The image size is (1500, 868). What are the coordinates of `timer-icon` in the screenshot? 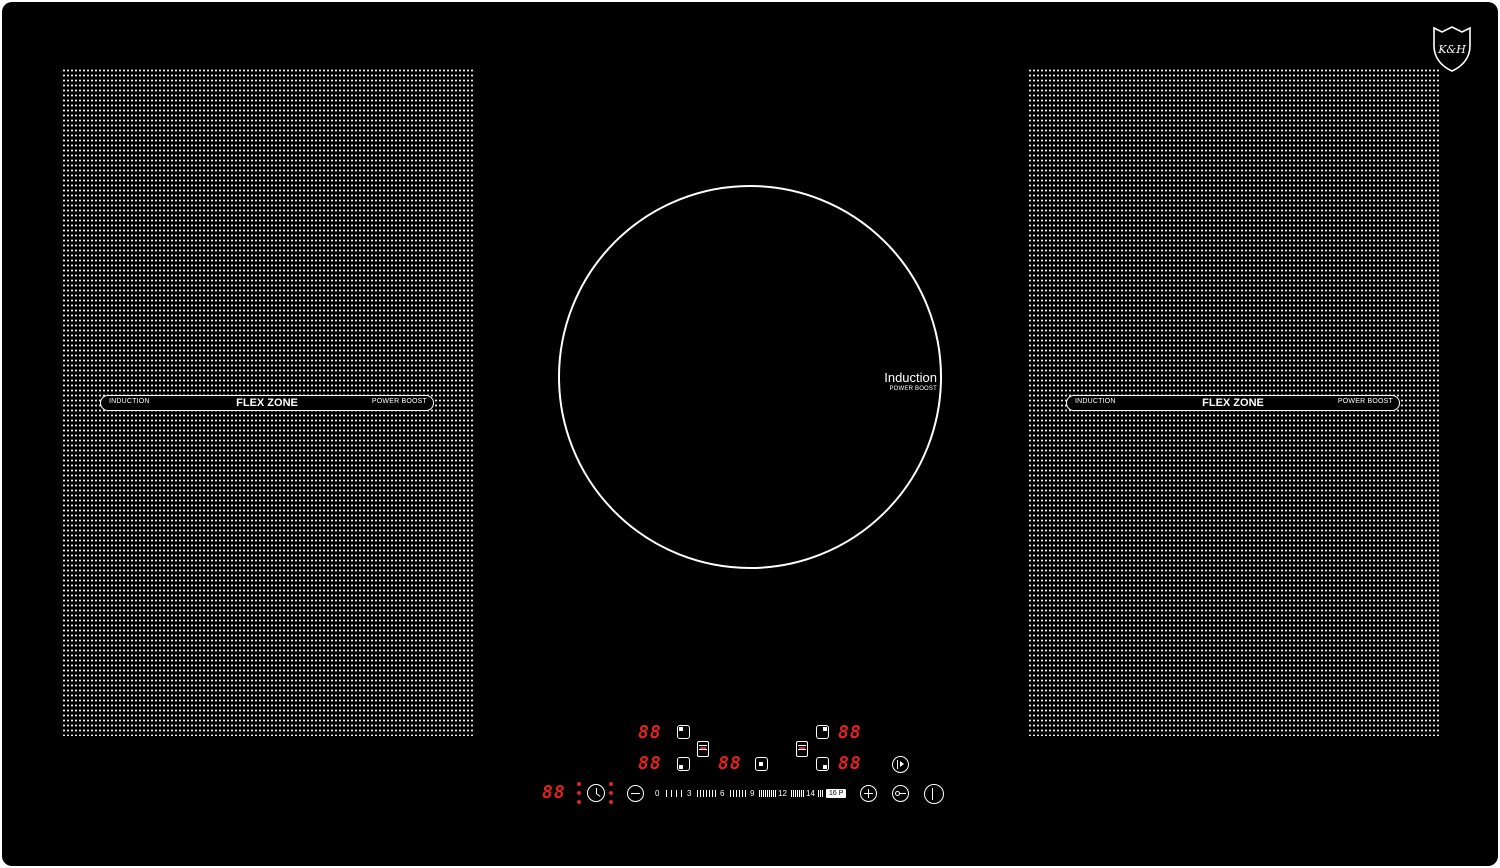 It's located at (596, 793).